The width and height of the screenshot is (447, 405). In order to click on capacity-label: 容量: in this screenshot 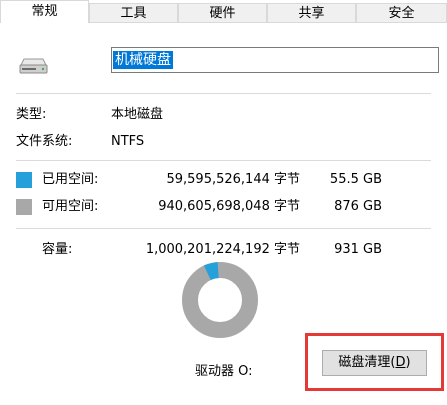, I will do `click(57, 249)`.